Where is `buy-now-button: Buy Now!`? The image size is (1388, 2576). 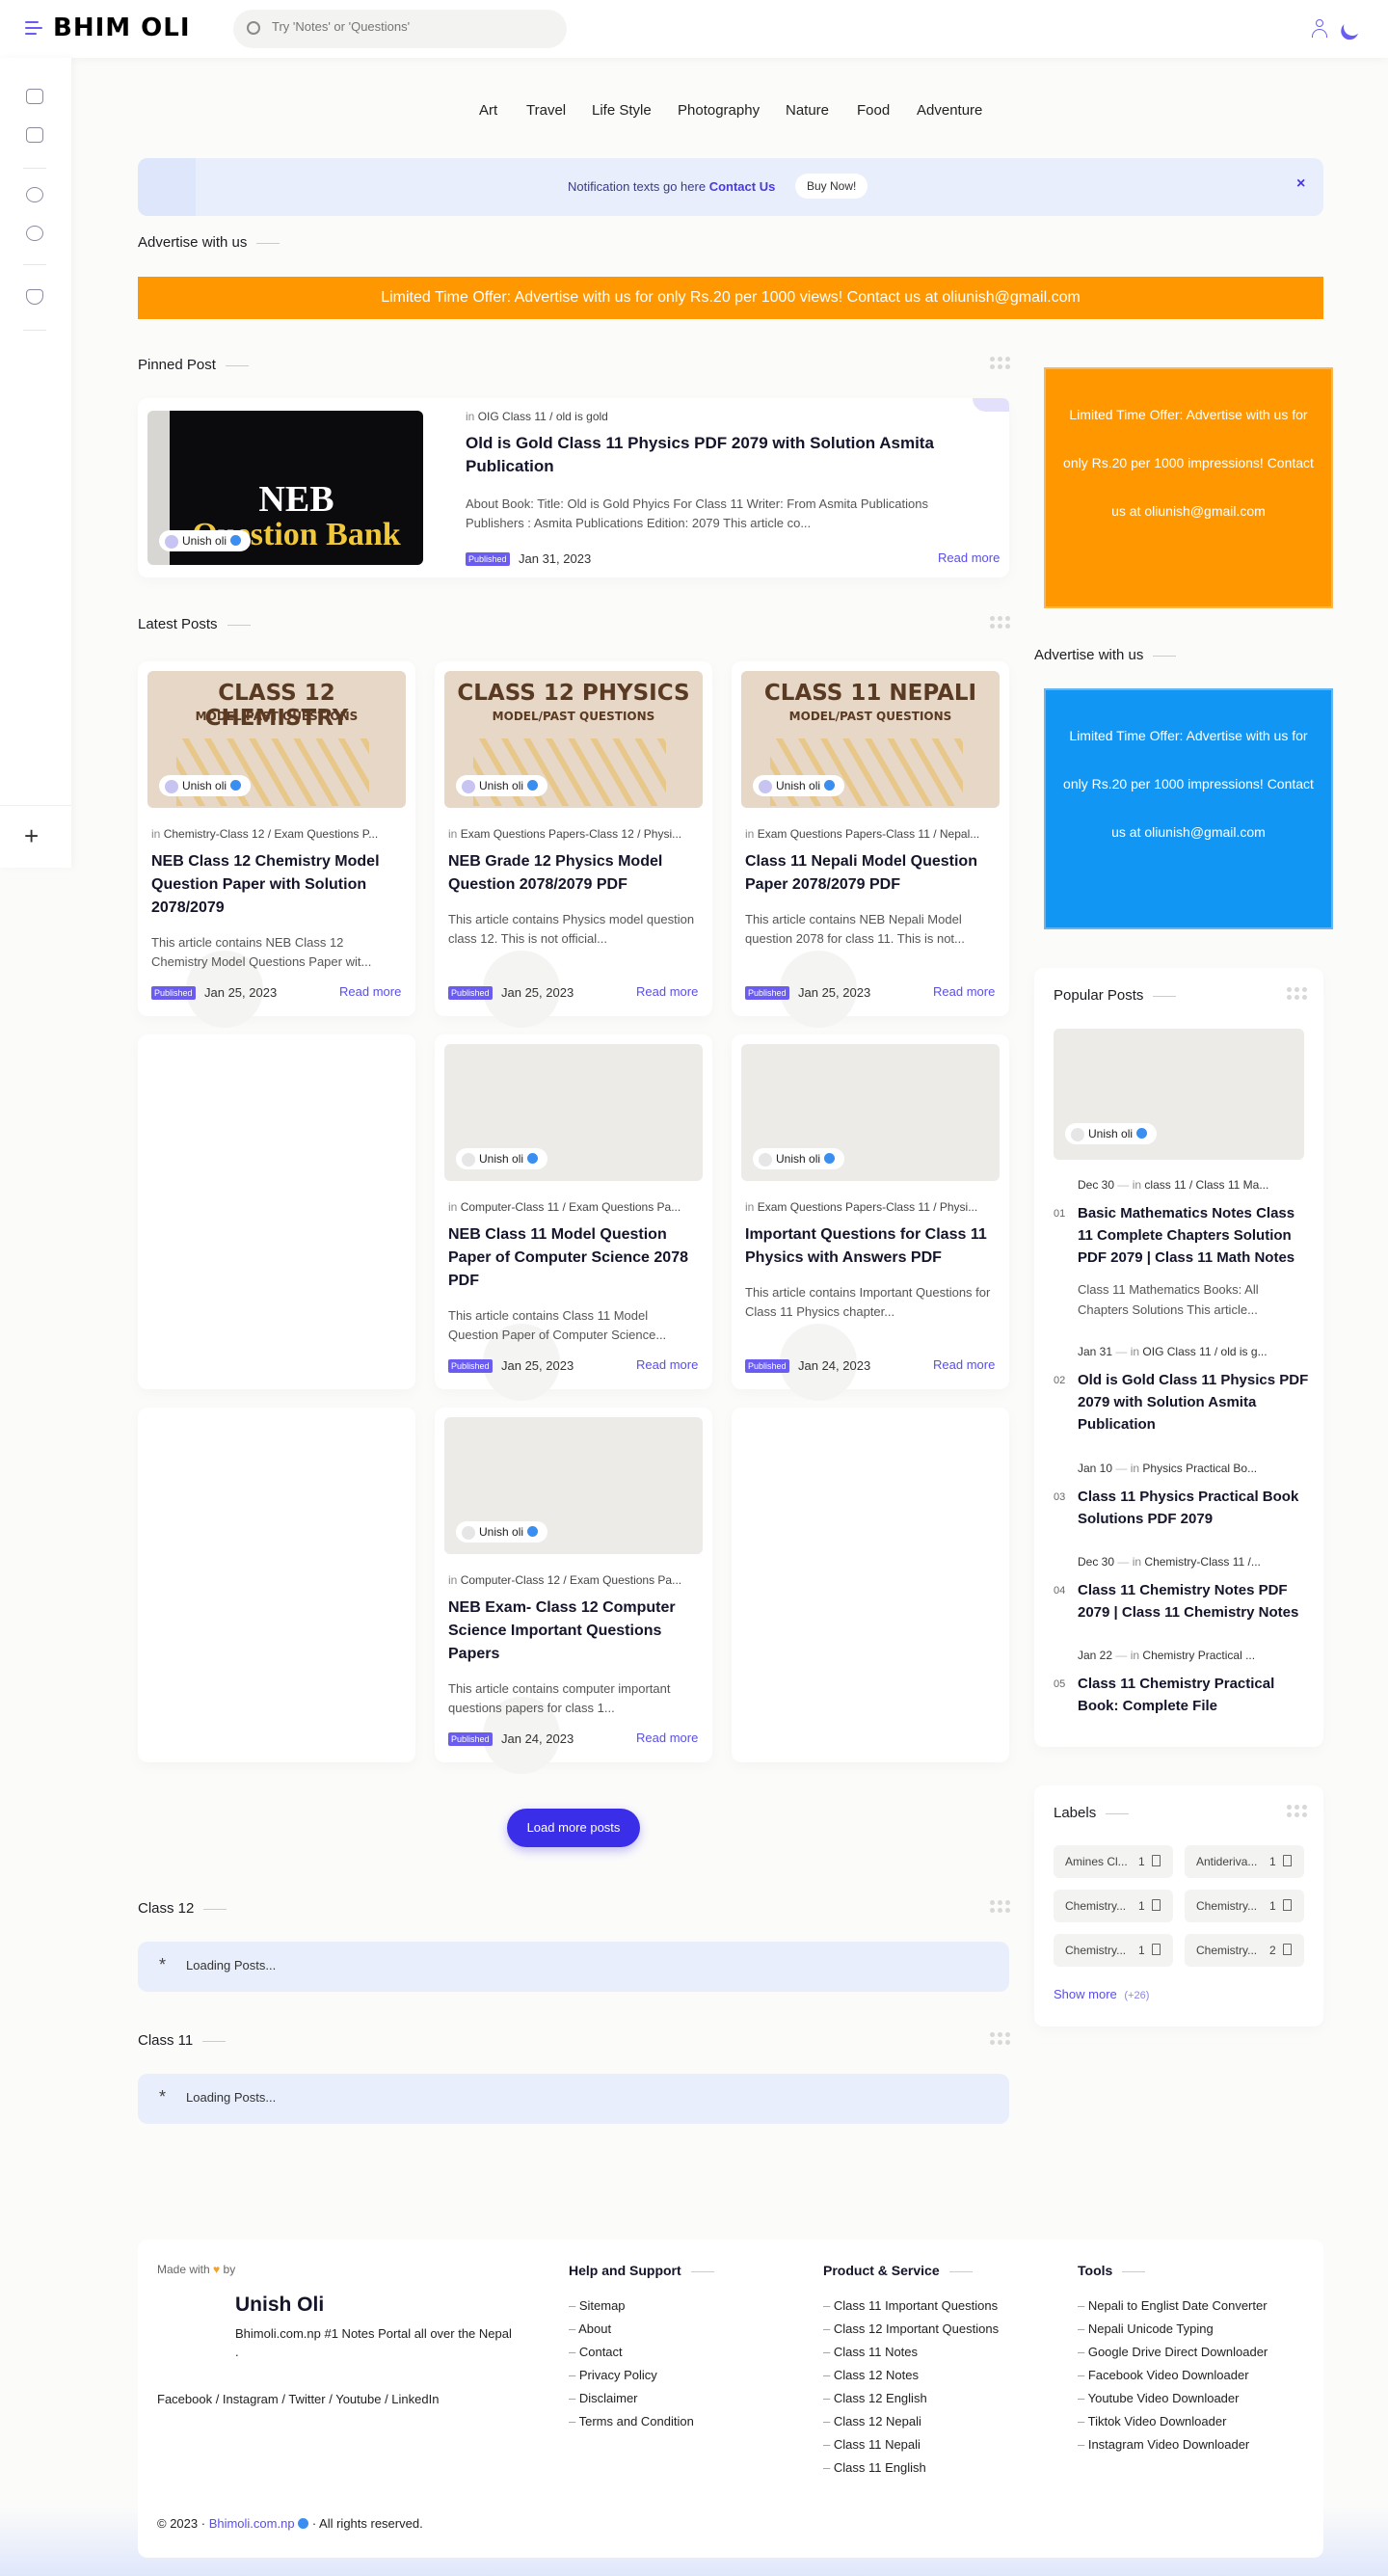
buy-now-button: Buy Now! is located at coordinates (831, 187).